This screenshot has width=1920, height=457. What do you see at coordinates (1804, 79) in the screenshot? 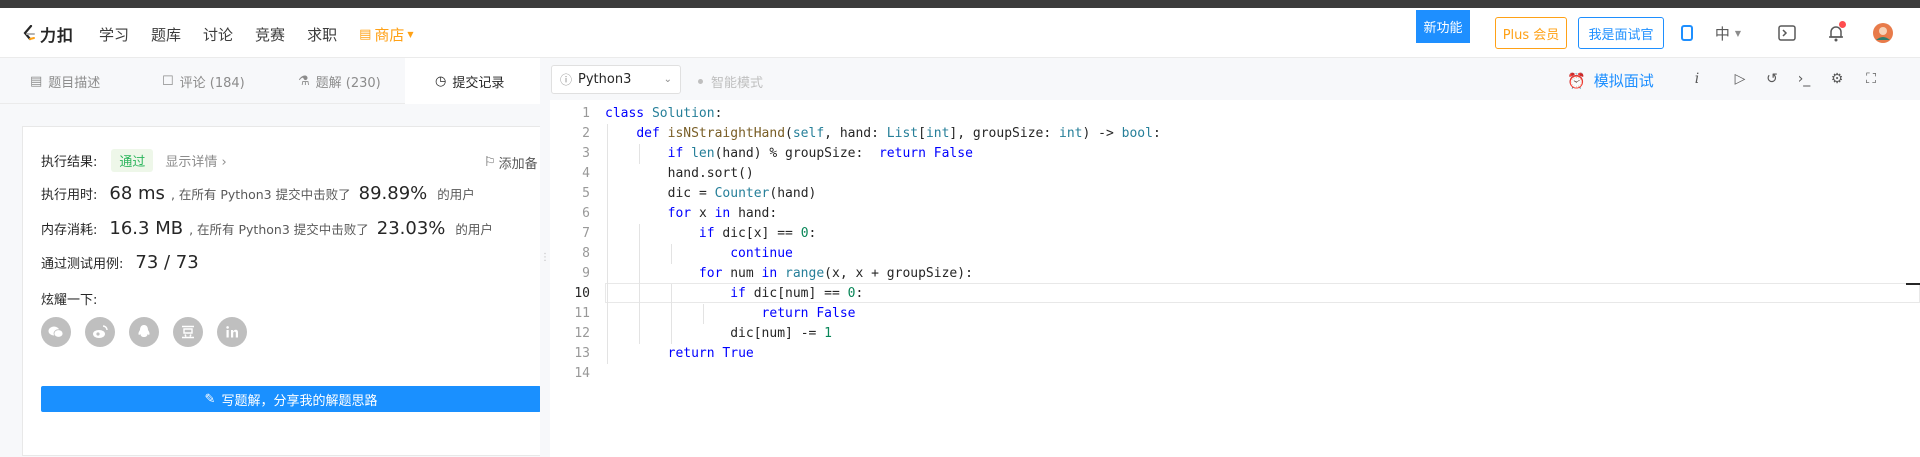
I see `console-icon: ›_` at bounding box center [1804, 79].